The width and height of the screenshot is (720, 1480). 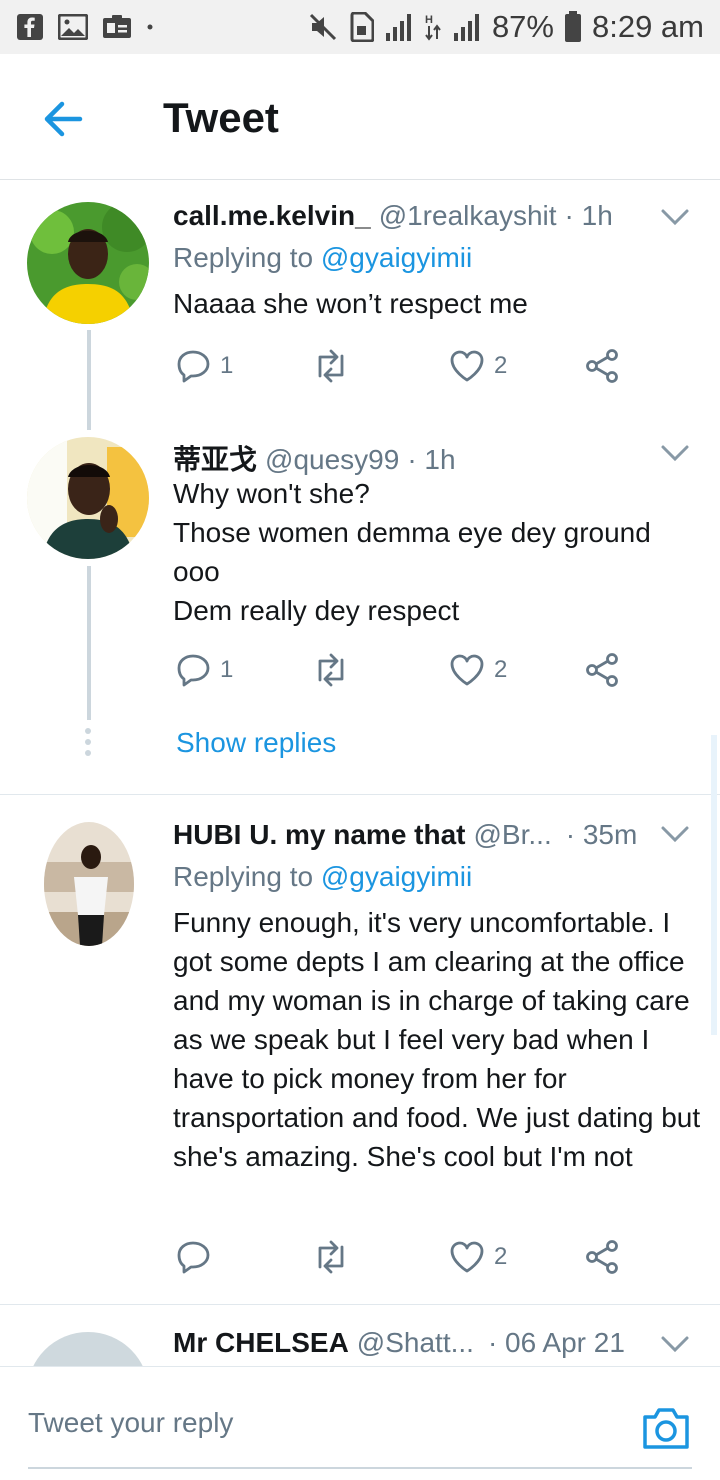 I want to click on show-replies-link: Show replies, so click(x=256, y=743).